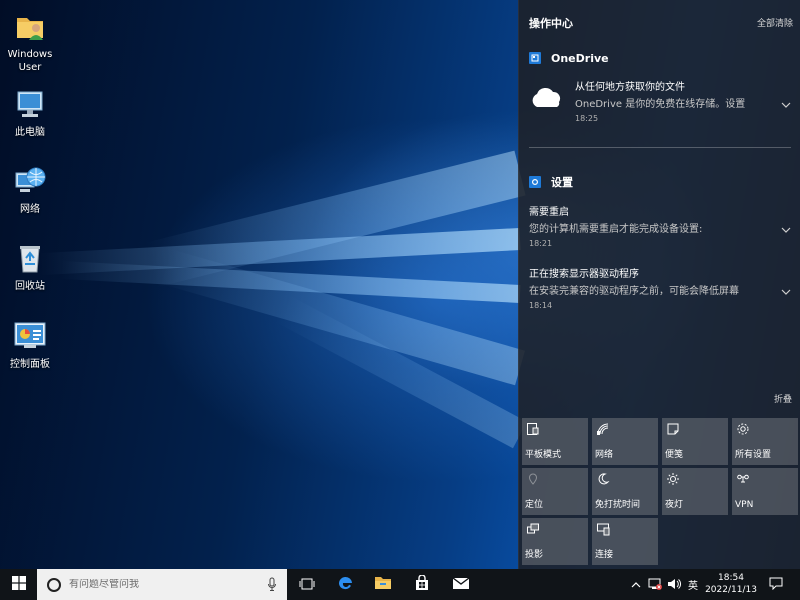  I want to click on notification-icon, so click(776, 584).